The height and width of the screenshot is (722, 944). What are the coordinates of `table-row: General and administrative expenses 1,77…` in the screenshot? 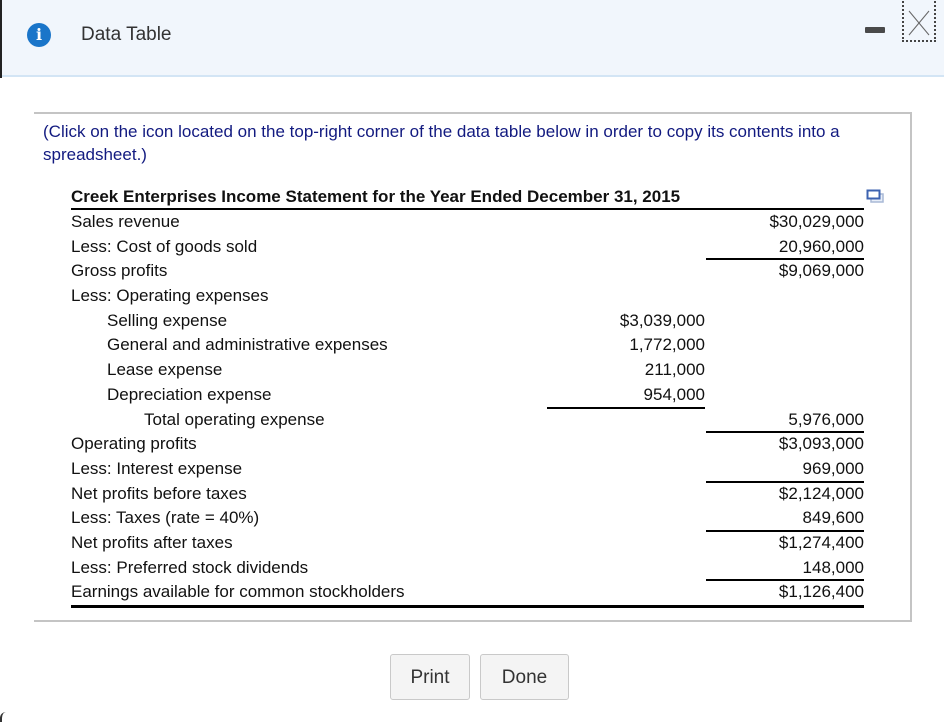 It's located at (467, 345).